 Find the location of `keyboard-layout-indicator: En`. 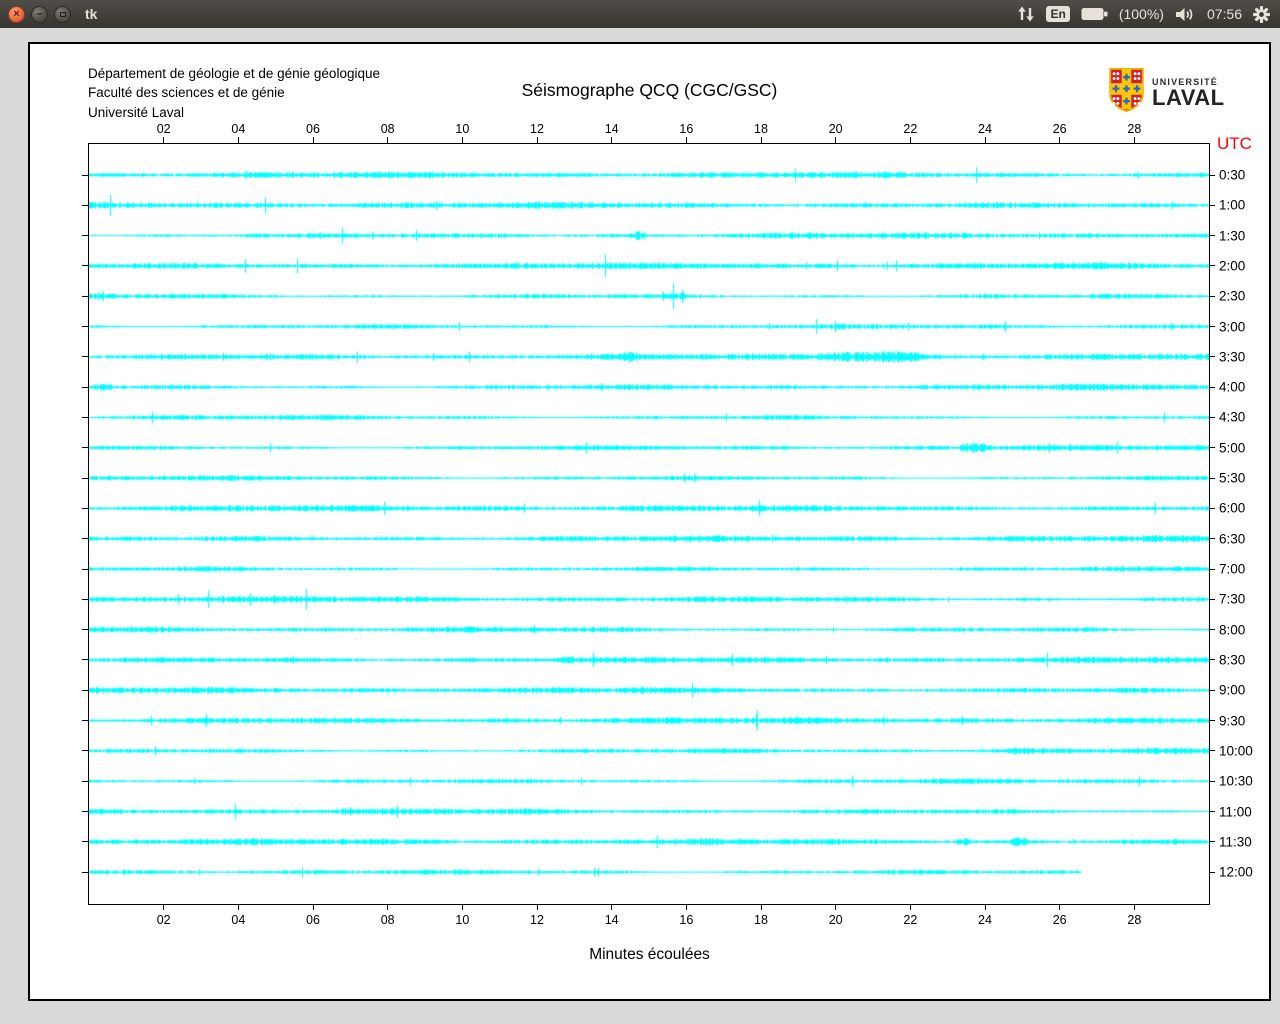

keyboard-layout-indicator: En is located at coordinates (1058, 14).